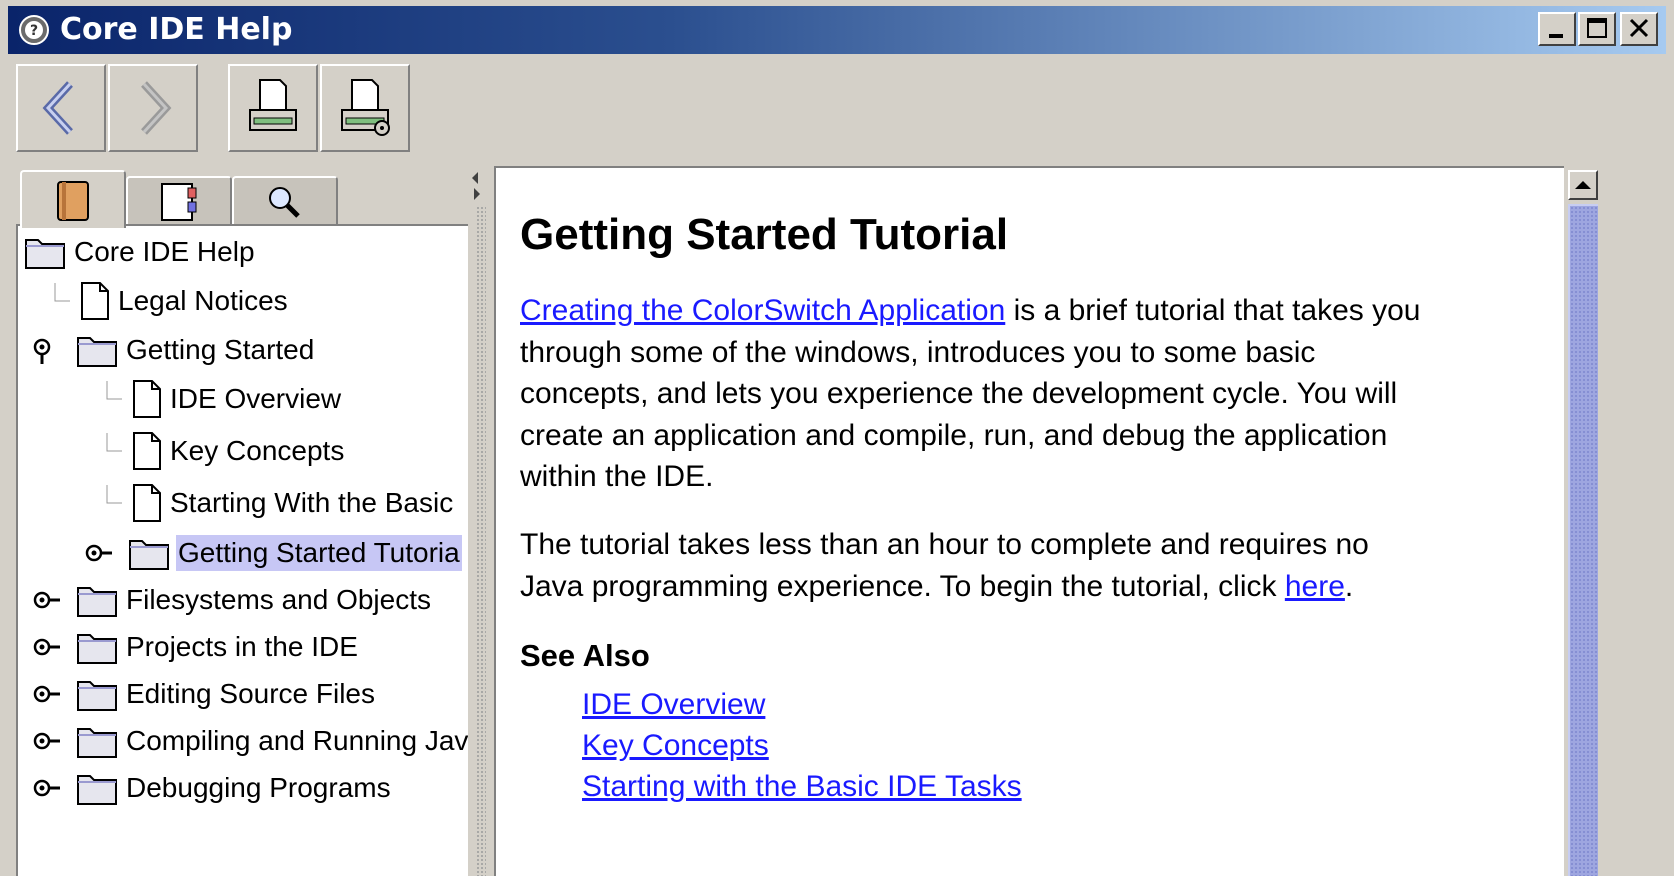 Image resolution: width=1674 pixels, height=876 pixels. What do you see at coordinates (297, 740) in the screenshot?
I see `tree-item-label: Compiling and Running Jav` at bounding box center [297, 740].